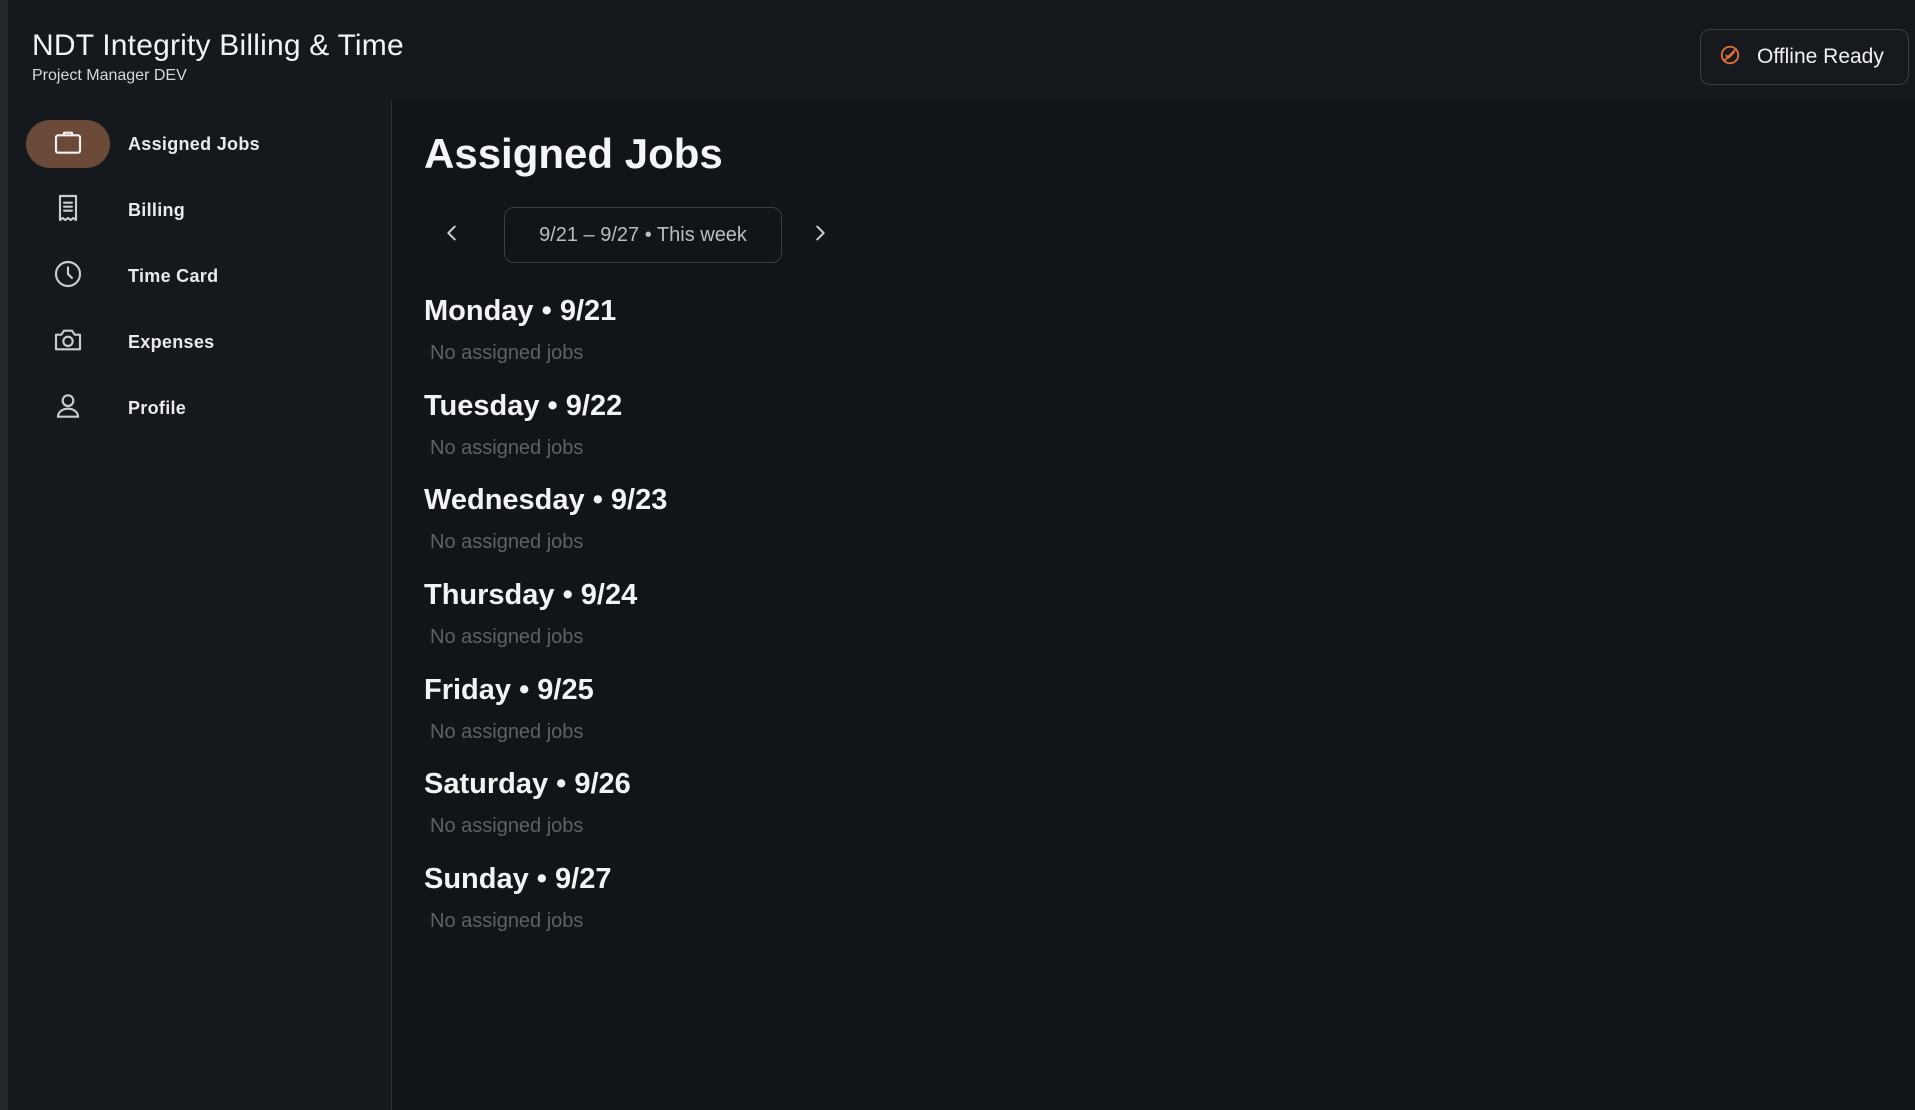 Image resolution: width=1915 pixels, height=1110 pixels. I want to click on app-subtitle: Project Manager DEV, so click(109, 75).